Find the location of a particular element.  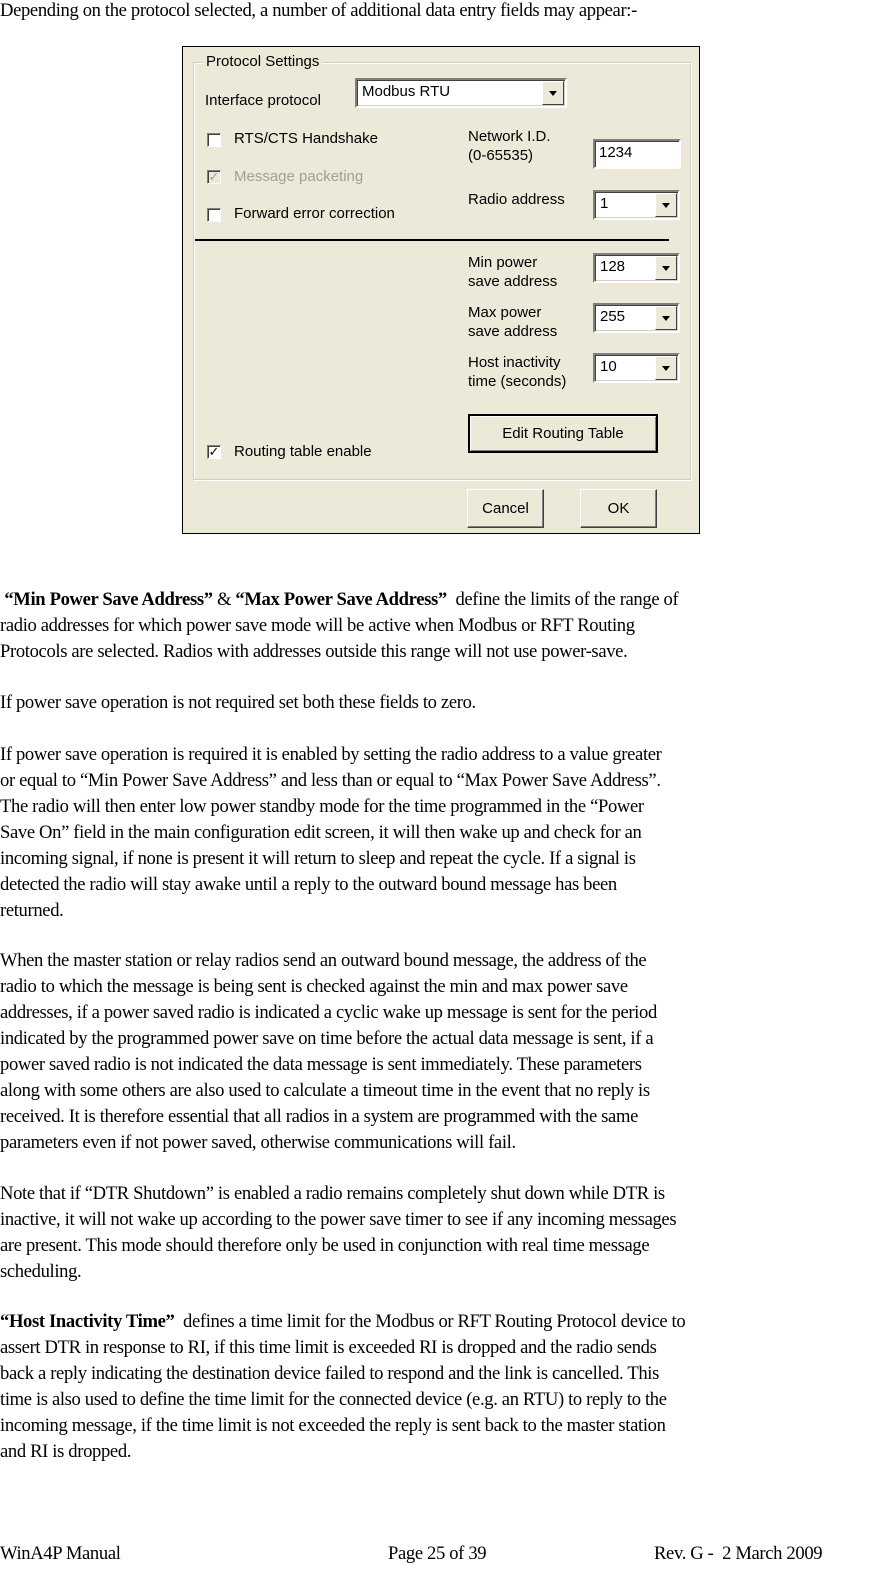

min-power-label-line1: Min power is located at coordinates (503, 262).